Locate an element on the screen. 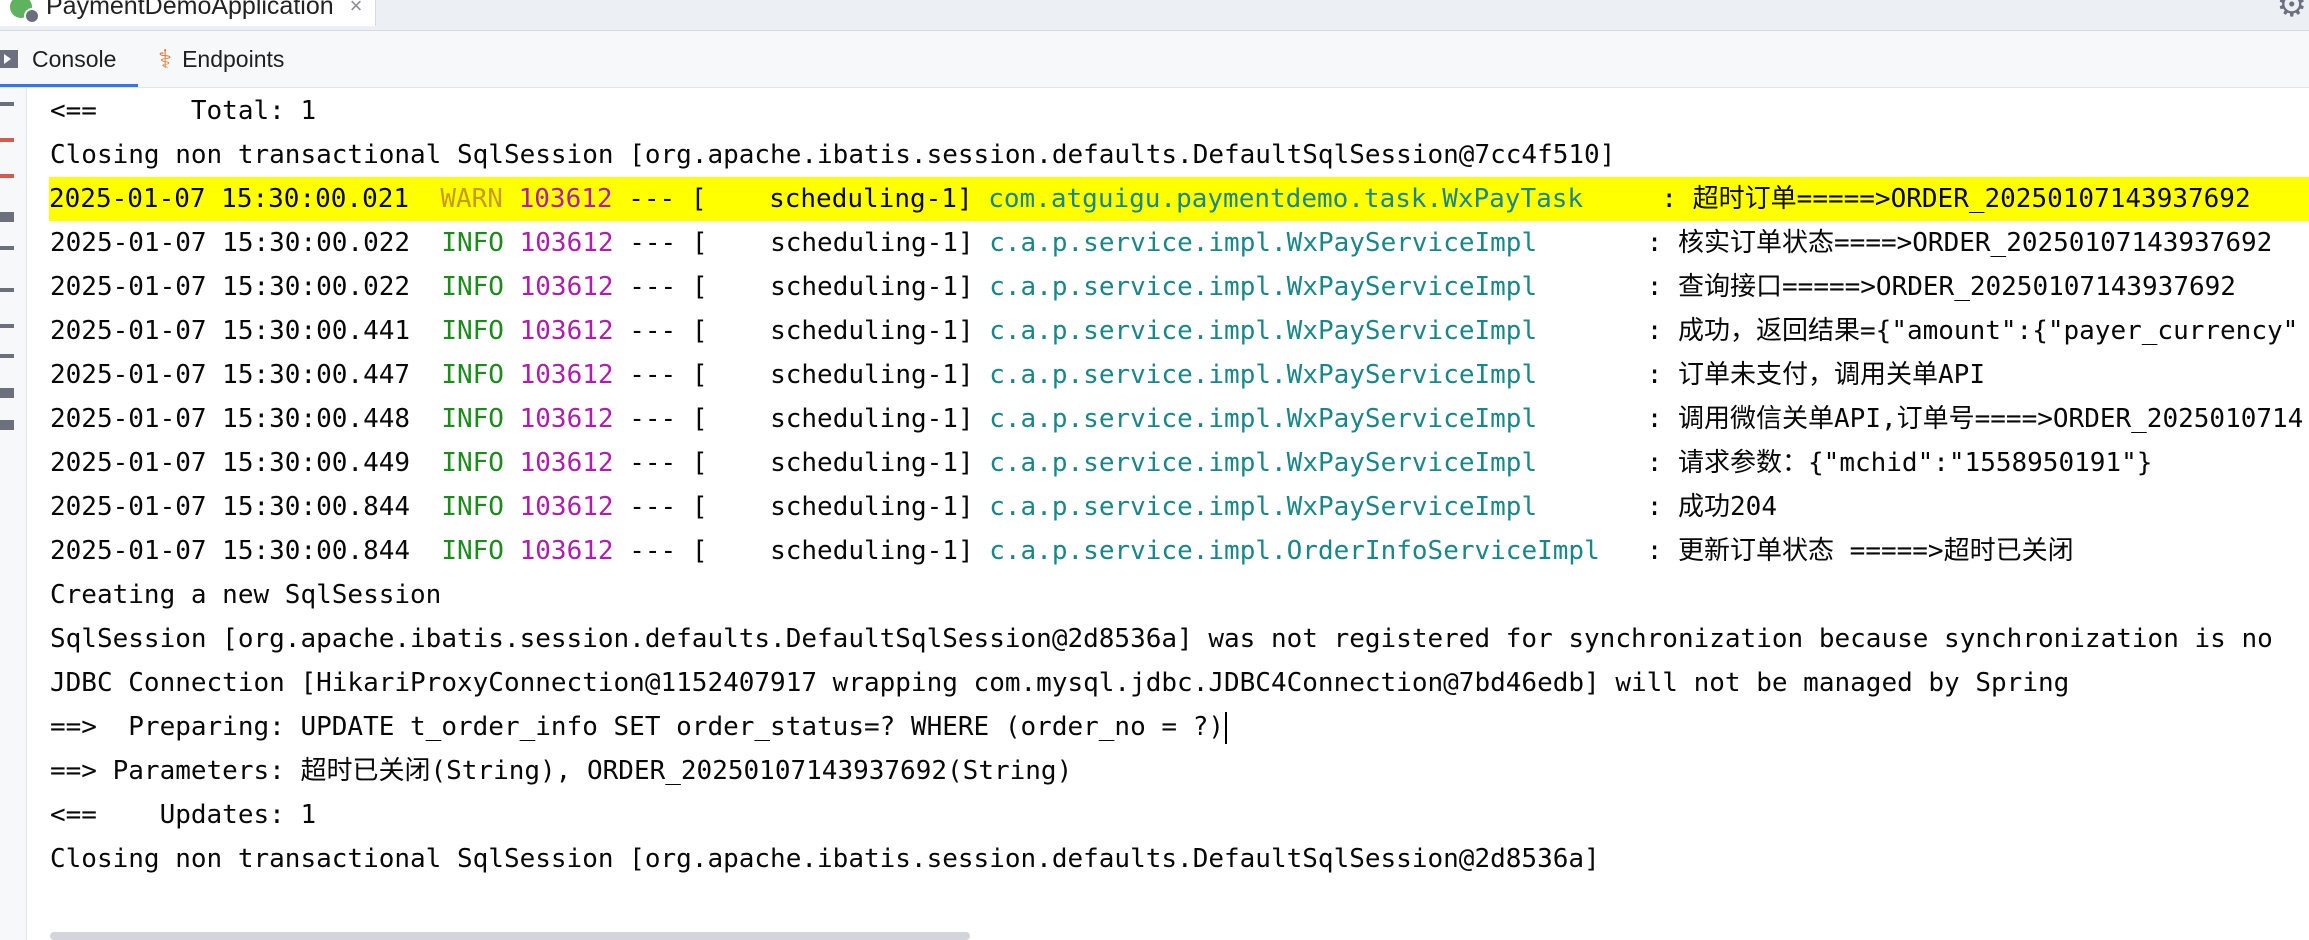  log-message: : 成功，返回结果={"amount":{"payer_currency" is located at coordinates (1965, 331).